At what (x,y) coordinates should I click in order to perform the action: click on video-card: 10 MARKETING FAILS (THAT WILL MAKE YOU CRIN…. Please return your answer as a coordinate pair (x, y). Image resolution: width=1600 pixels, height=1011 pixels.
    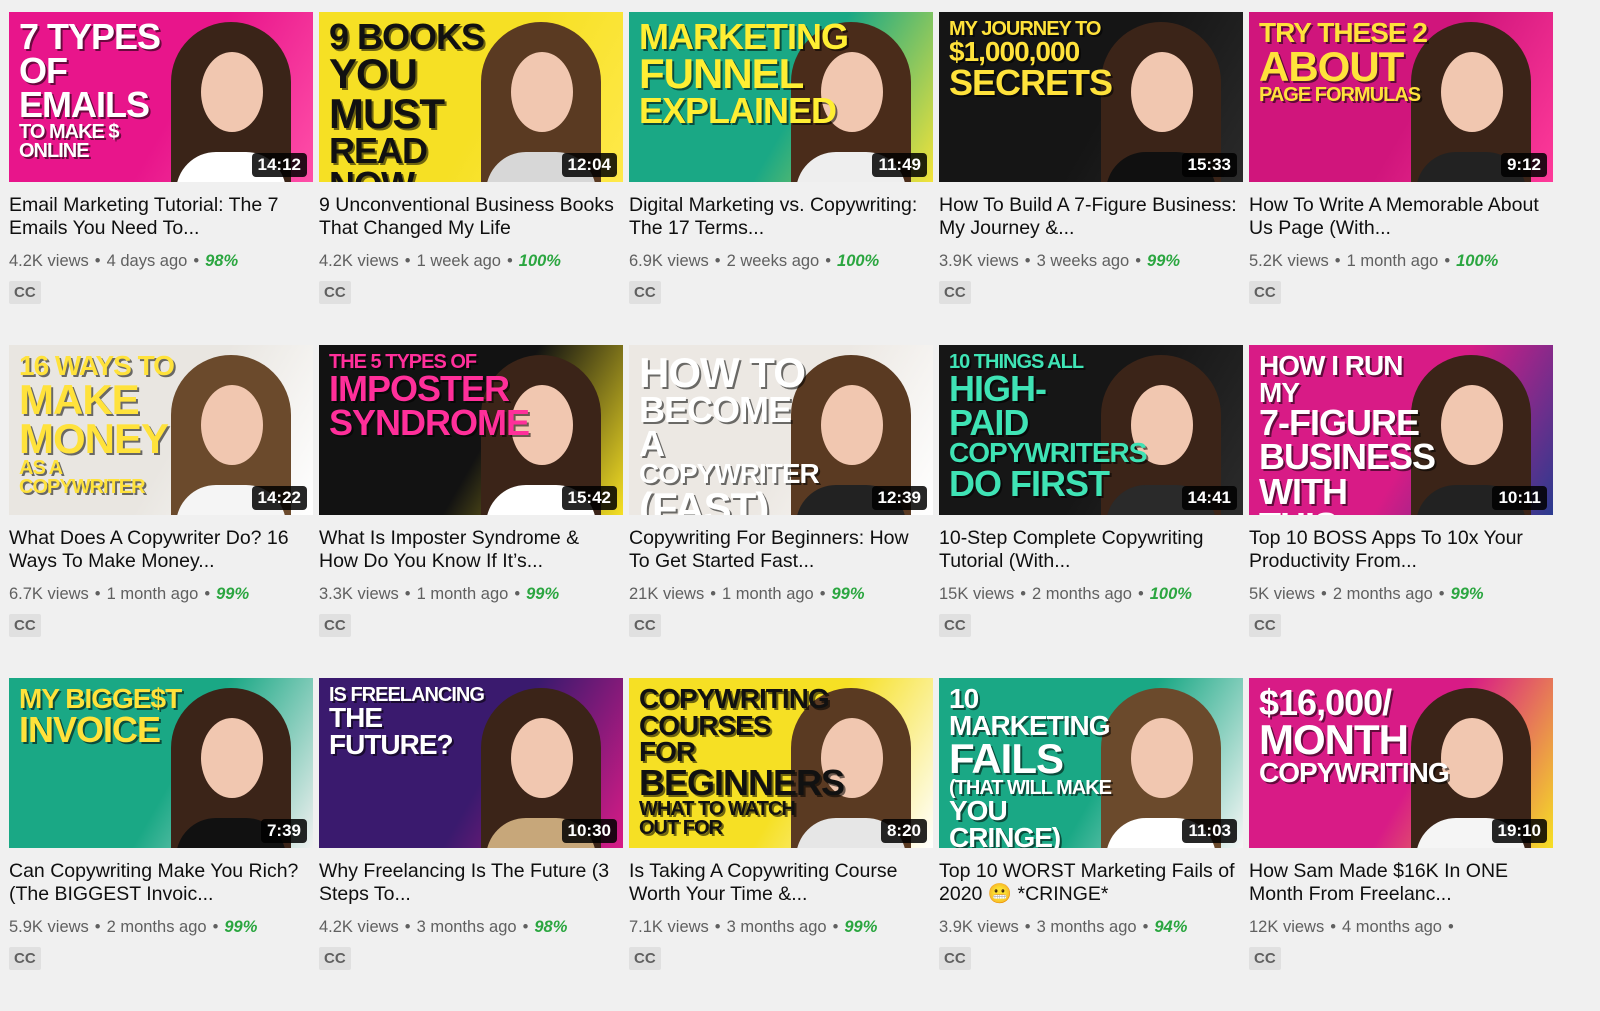
    Looking at the image, I should click on (1091, 844).